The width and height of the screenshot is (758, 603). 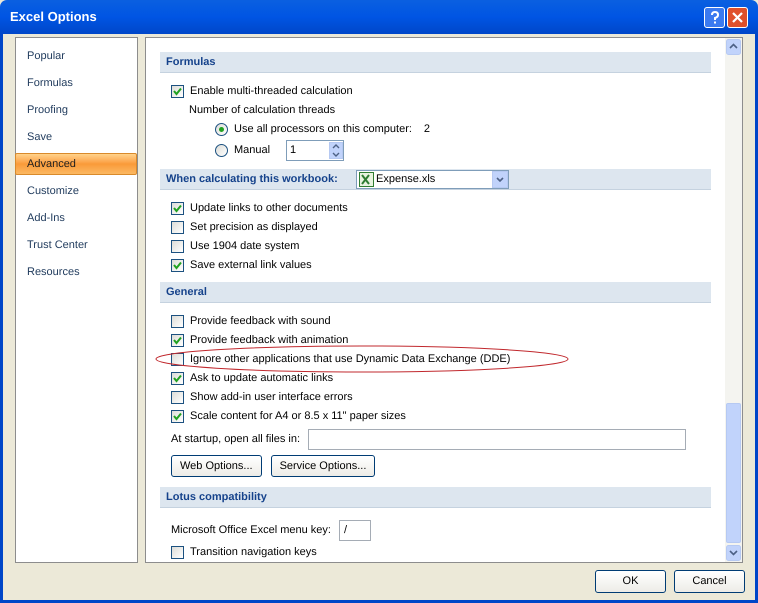 What do you see at coordinates (733, 553) in the screenshot?
I see `scroll-down-button` at bounding box center [733, 553].